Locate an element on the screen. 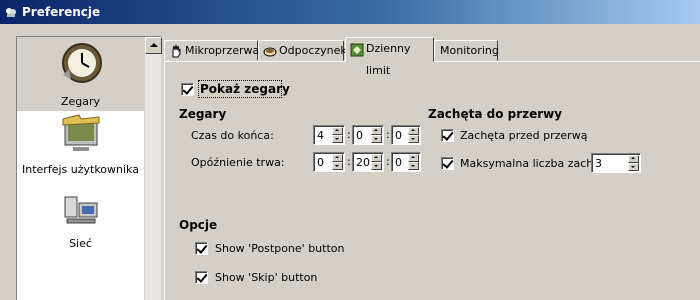 This screenshot has height=300, width=700. app-icon is located at coordinates (11, 12).